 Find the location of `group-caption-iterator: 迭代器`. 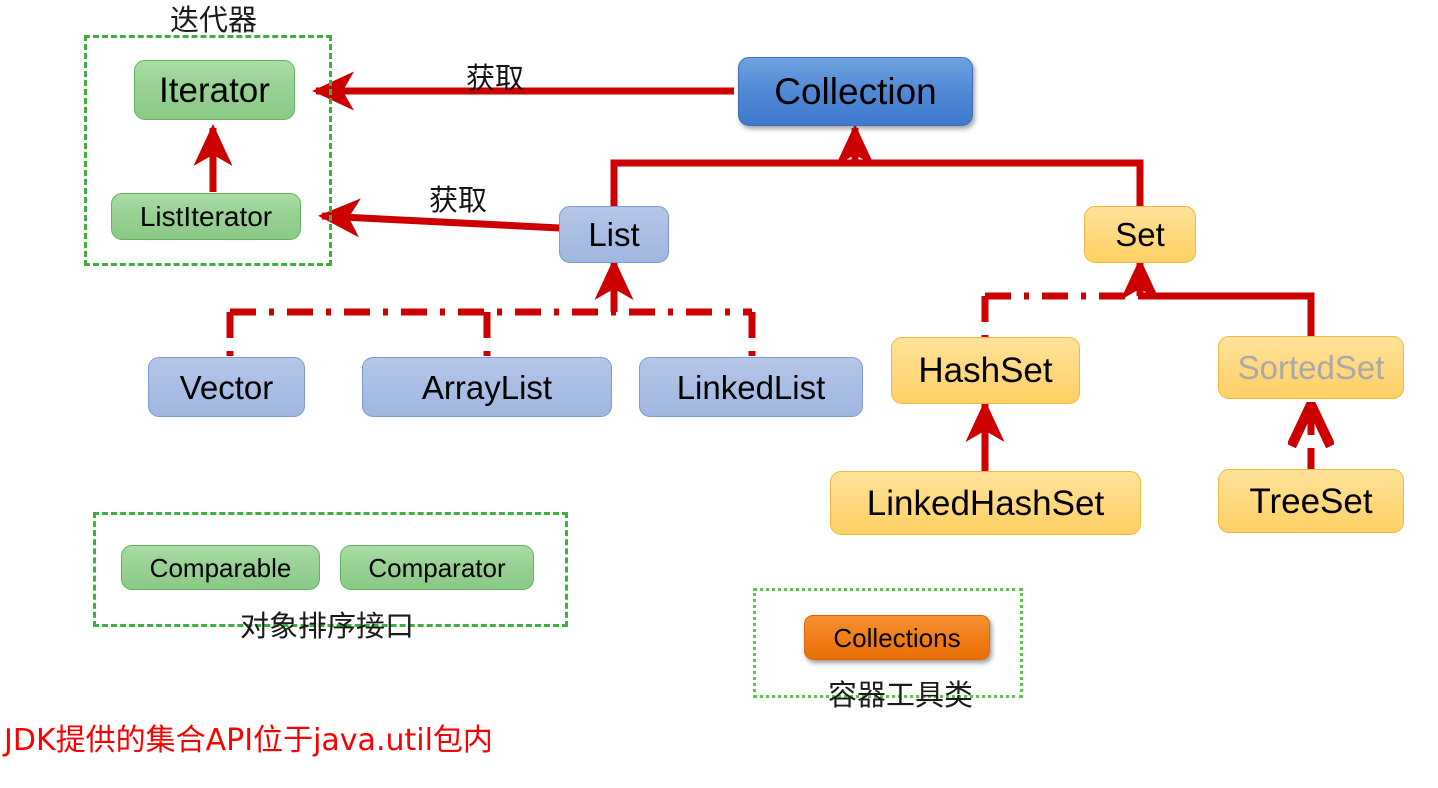

group-caption-iterator: 迭代器 is located at coordinates (214, 20).